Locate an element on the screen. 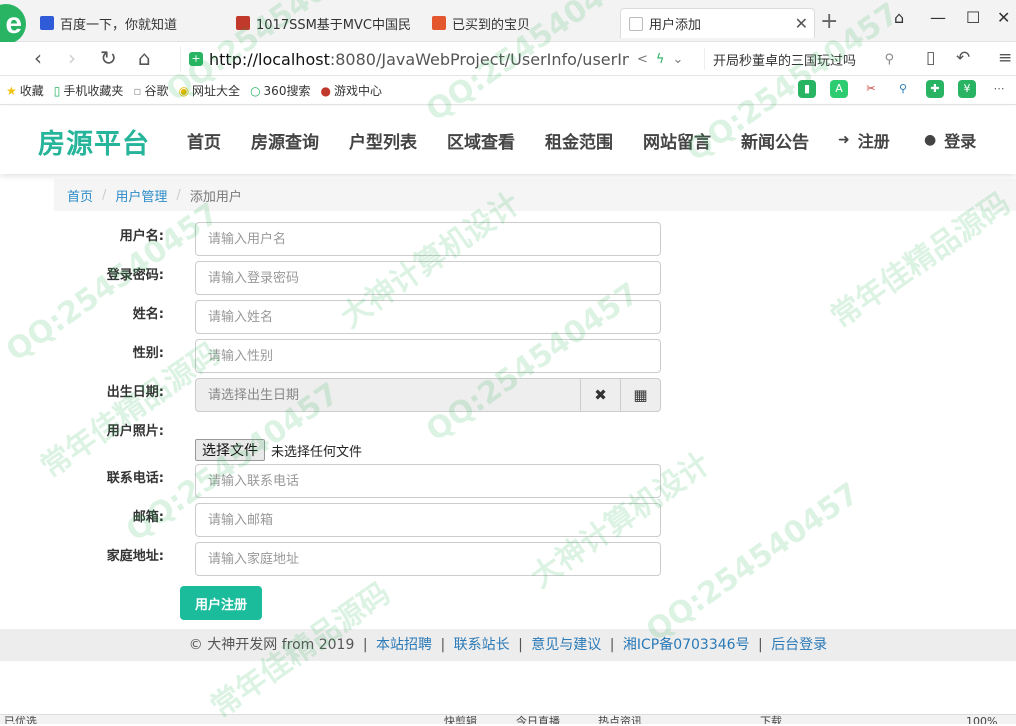 The image size is (1016, 726). browser-tab-project: 1017SSM基于MVC中国民 is located at coordinates (323, 23).